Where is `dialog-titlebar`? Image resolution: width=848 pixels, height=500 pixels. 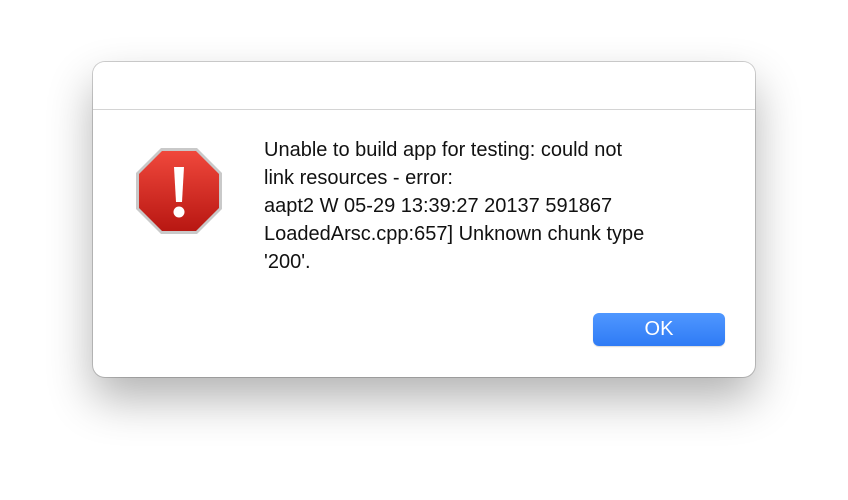 dialog-titlebar is located at coordinates (424, 86).